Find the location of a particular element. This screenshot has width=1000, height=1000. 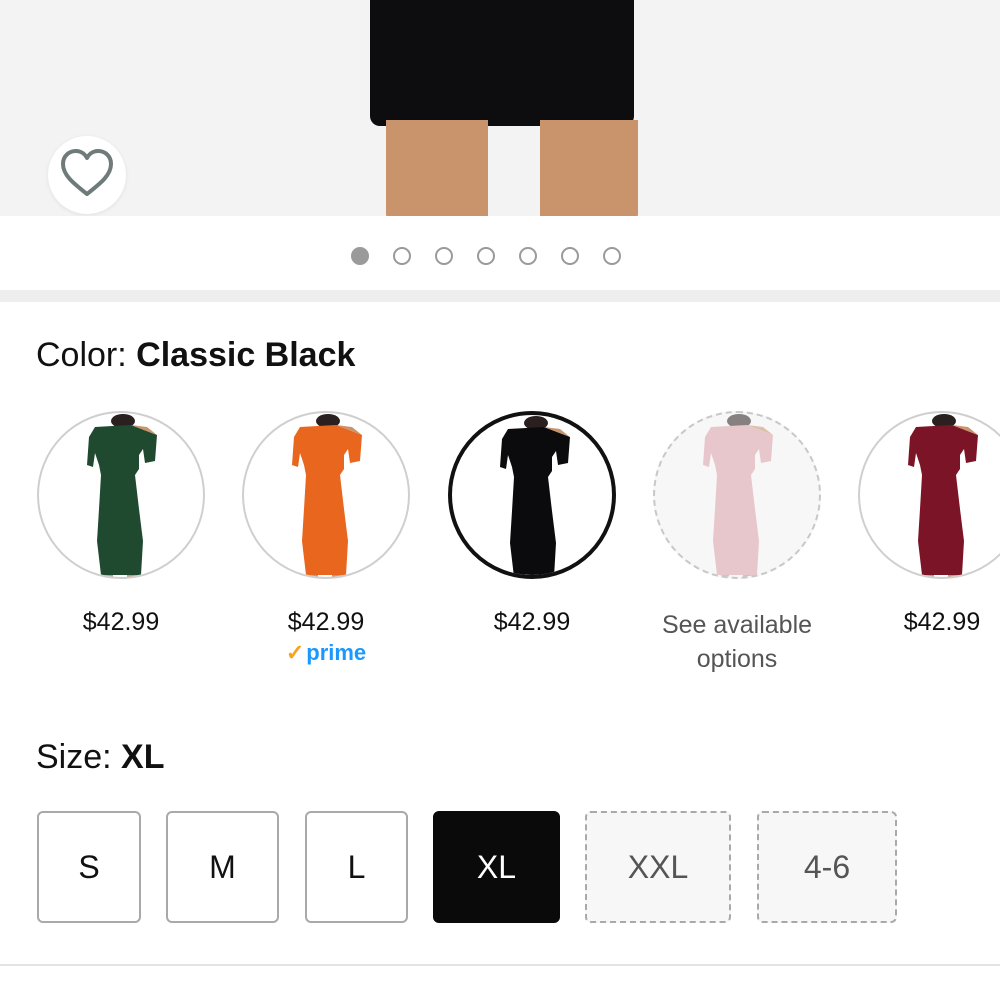

section-divider is located at coordinates (500, 296).